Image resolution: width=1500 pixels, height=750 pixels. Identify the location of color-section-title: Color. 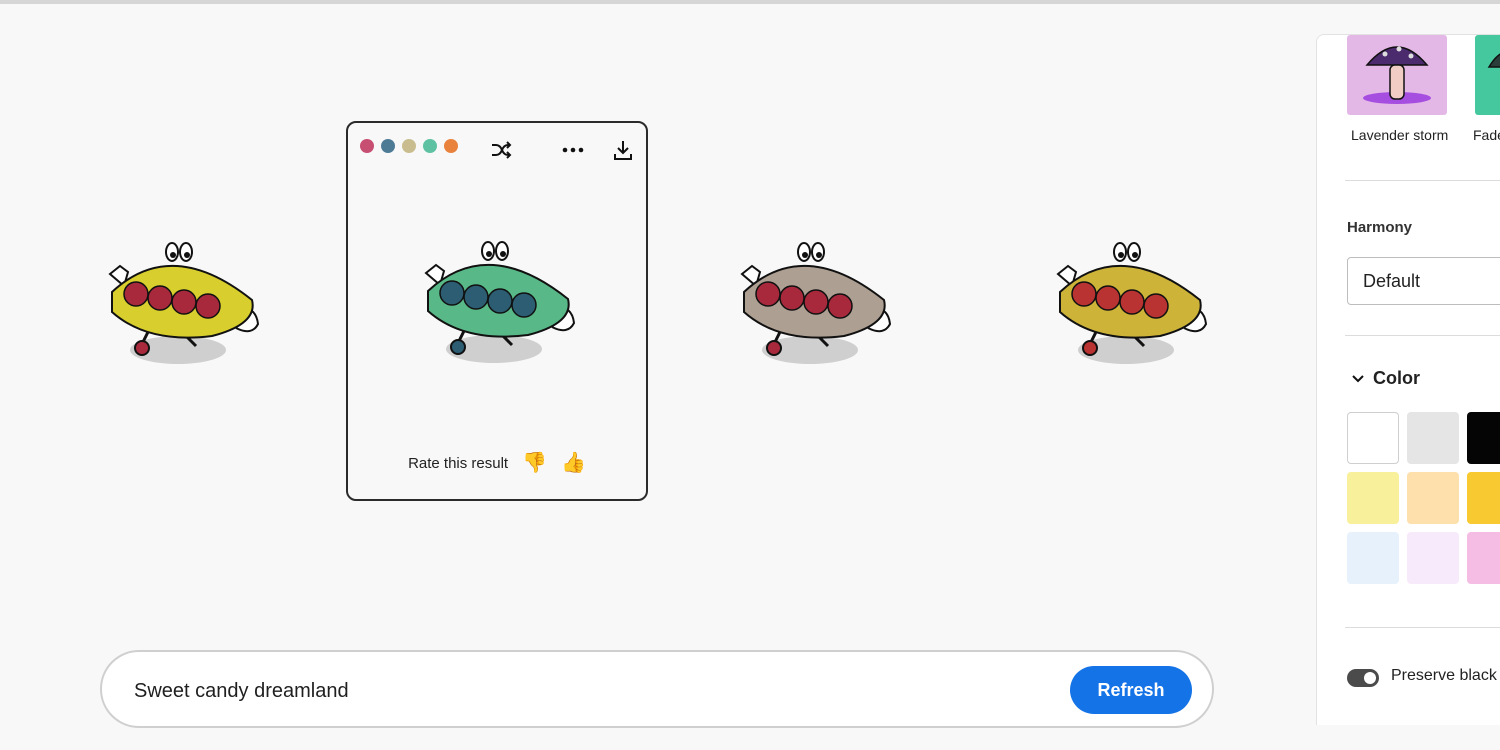
(1396, 378).